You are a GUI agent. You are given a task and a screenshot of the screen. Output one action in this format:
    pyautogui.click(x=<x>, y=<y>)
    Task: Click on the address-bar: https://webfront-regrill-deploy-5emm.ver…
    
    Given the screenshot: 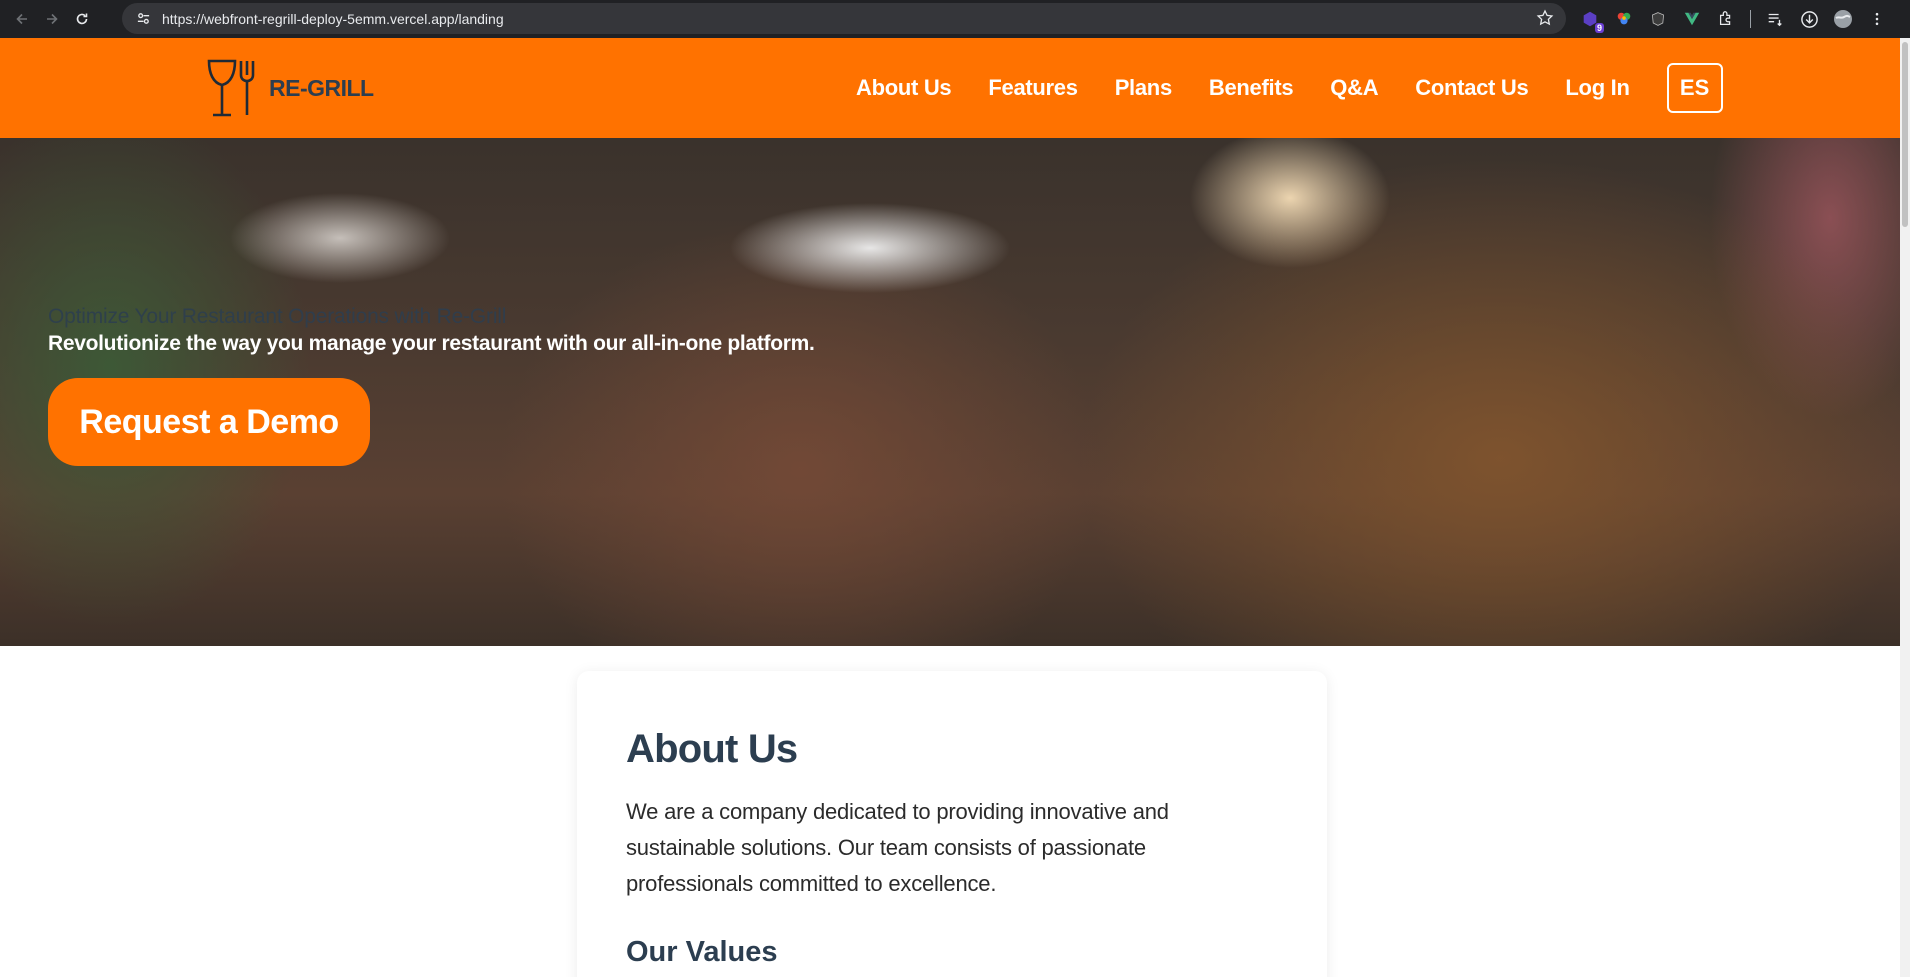 What is the action you would take?
    pyautogui.click(x=844, y=18)
    